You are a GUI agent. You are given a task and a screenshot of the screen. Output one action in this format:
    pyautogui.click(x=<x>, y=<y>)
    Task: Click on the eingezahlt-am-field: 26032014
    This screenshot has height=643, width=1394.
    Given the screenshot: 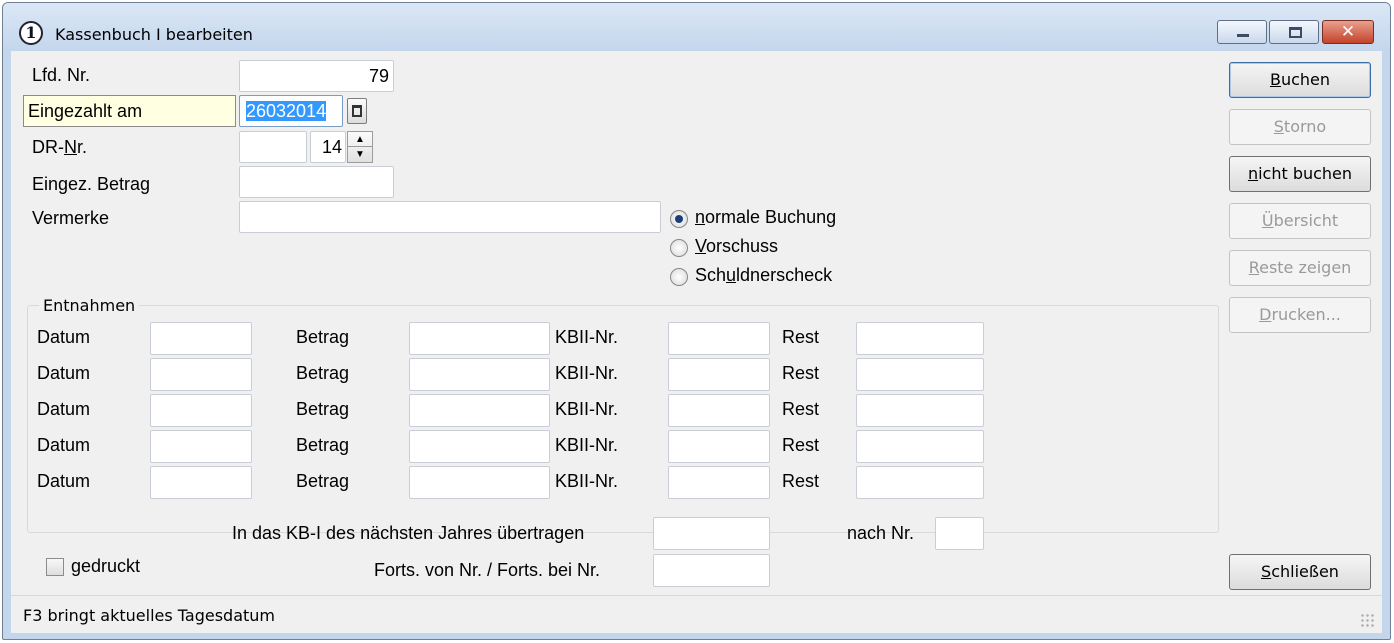 What is the action you would take?
    pyautogui.click(x=291, y=111)
    